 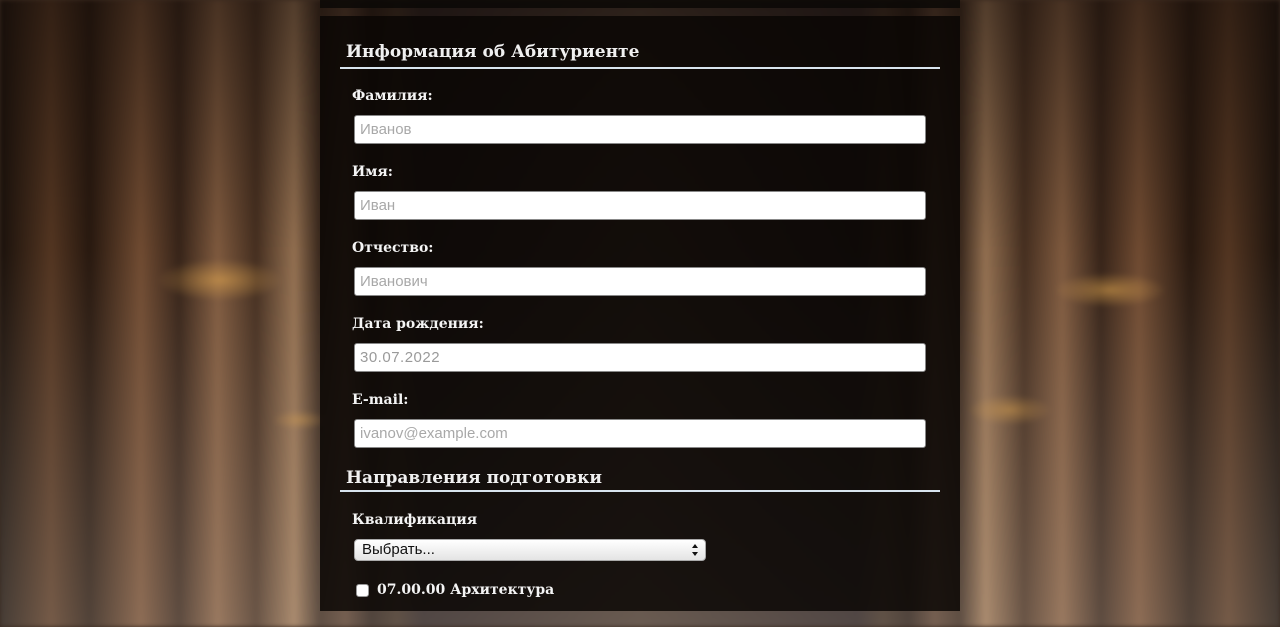 I want to click on directions-heading: Направления подготовки, so click(x=640, y=470).